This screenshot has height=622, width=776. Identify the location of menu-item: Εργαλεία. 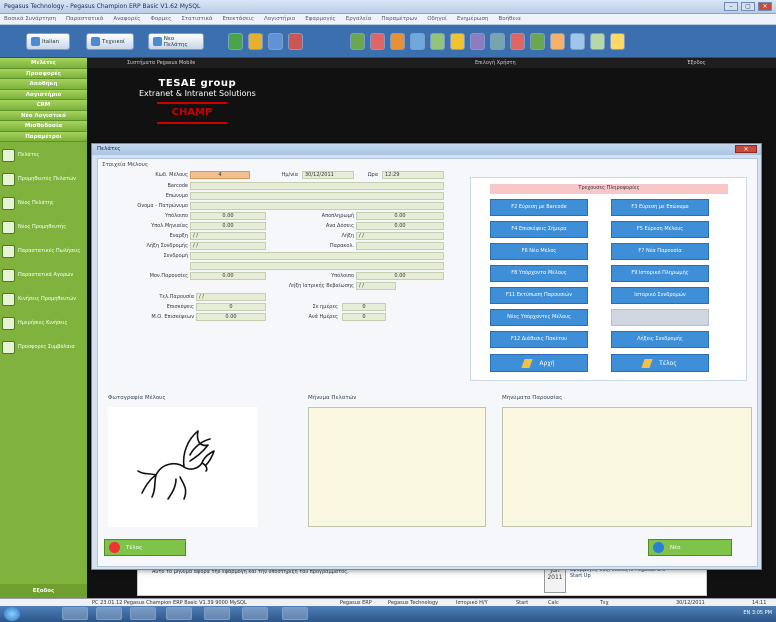
(359, 19).